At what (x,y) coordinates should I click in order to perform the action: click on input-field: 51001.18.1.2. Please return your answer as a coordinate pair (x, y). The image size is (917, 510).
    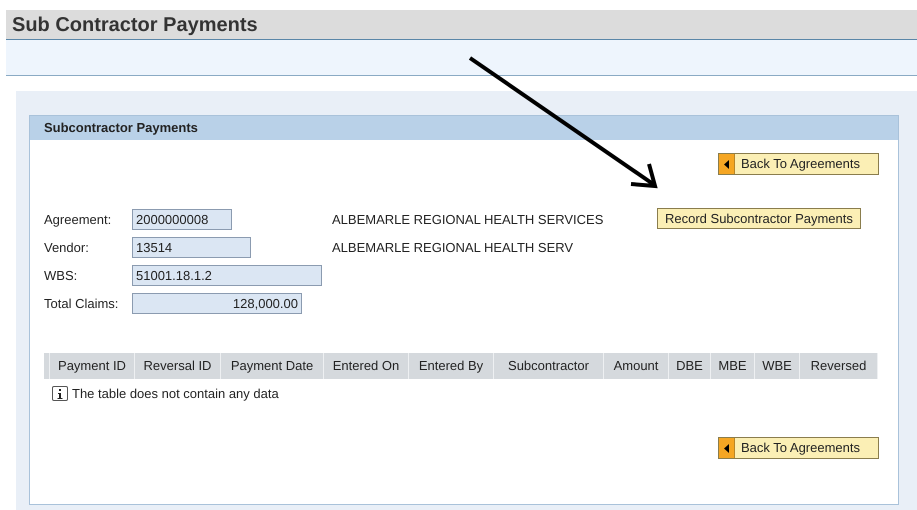
    Looking at the image, I should click on (227, 275).